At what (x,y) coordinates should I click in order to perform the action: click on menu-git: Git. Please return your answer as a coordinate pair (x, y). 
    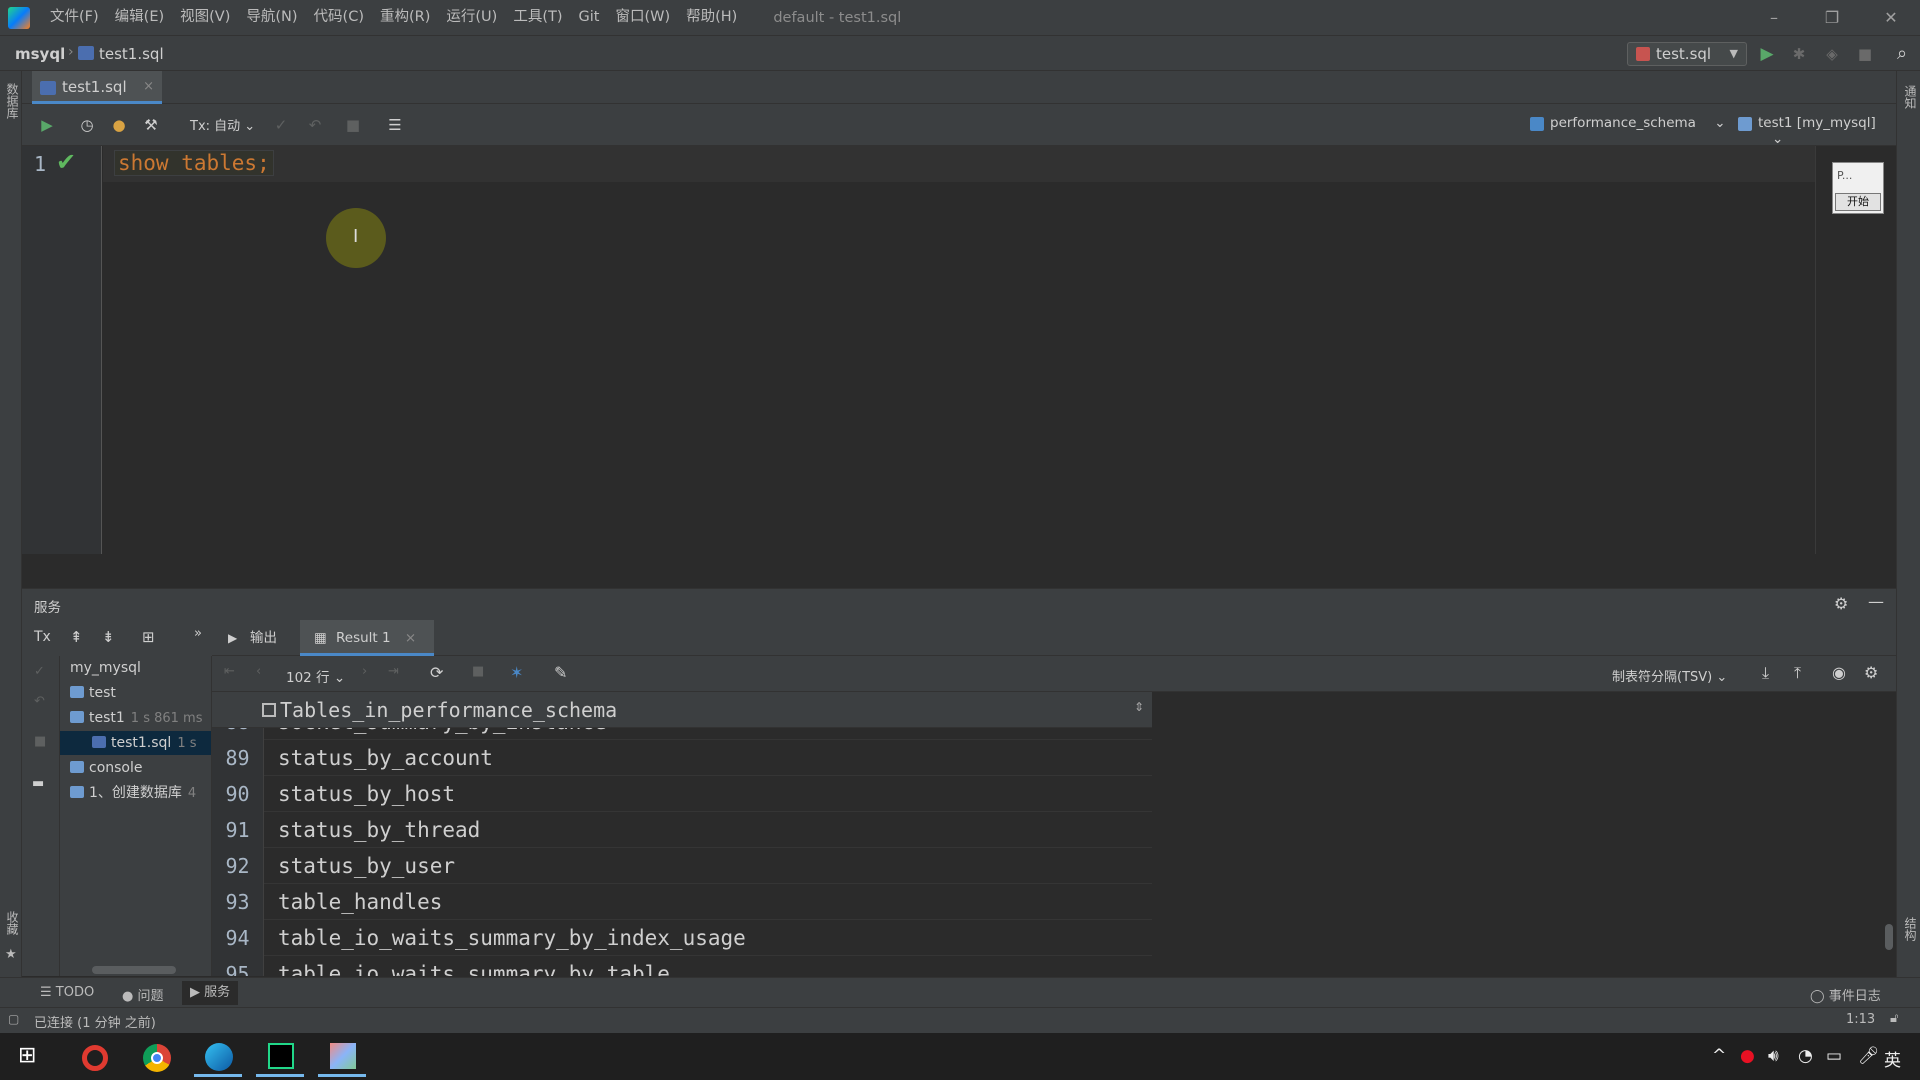
    Looking at the image, I should click on (589, 17).